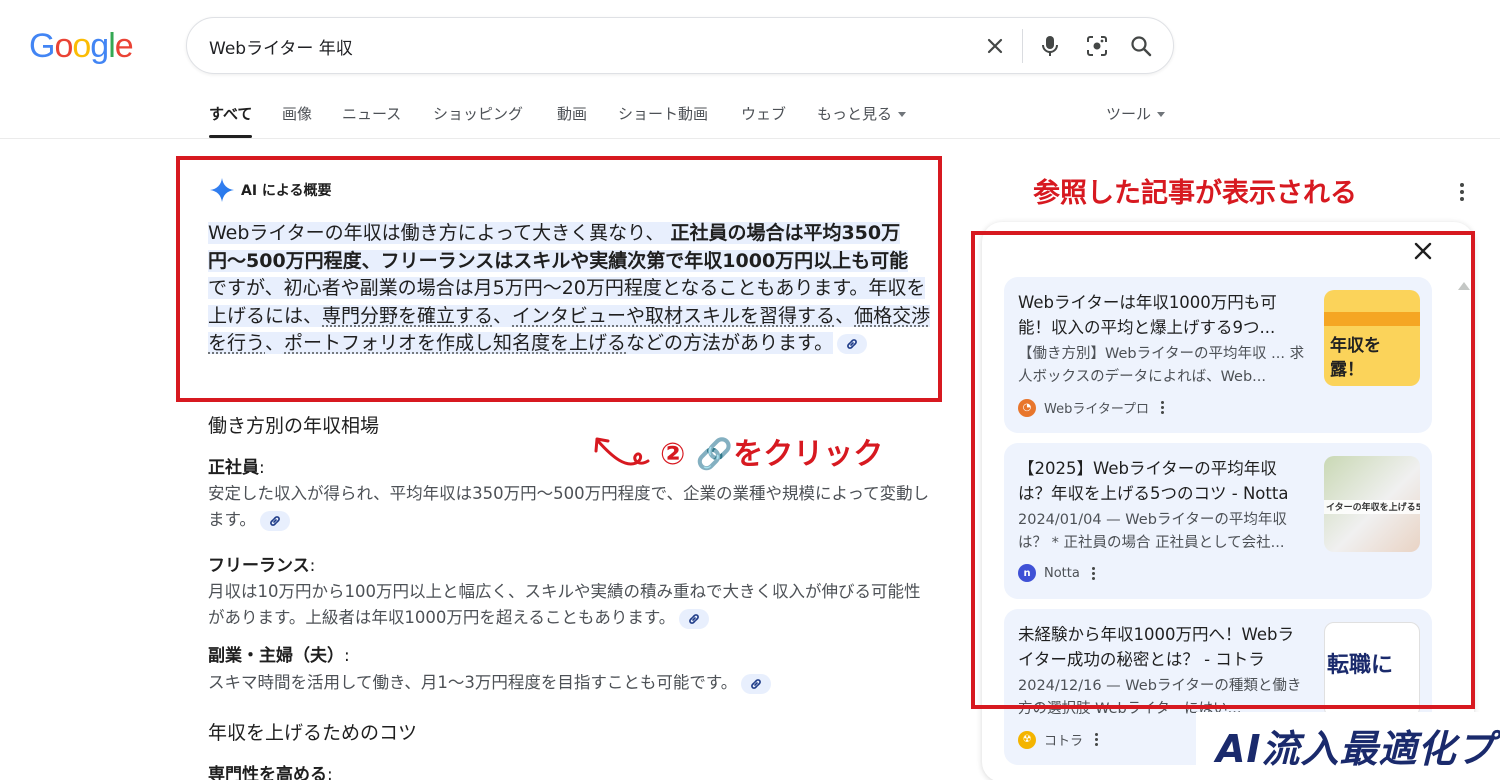  What do you see at coordinates (297, 114) in the screenshot?
I see `tab-label: 画像` at bounding box center [297, 114].